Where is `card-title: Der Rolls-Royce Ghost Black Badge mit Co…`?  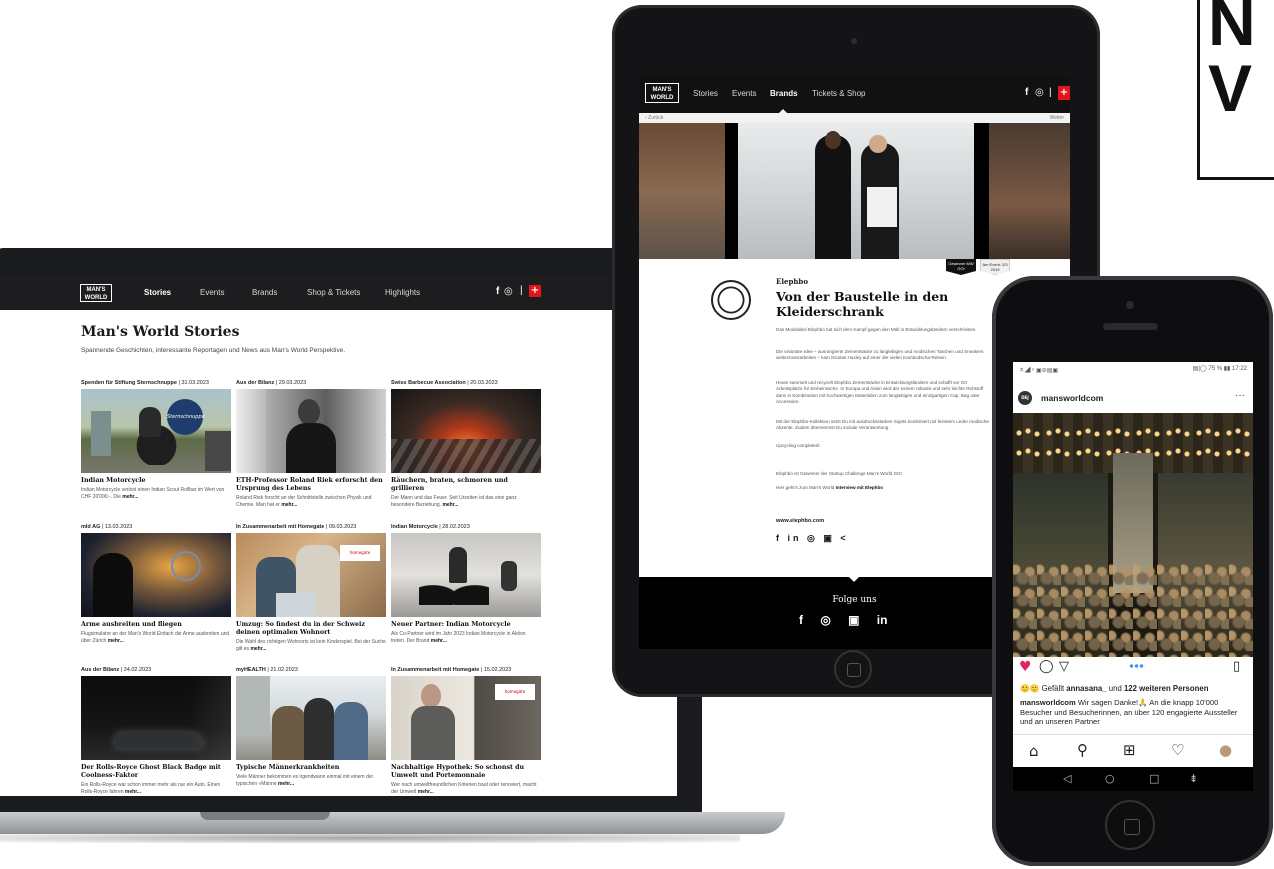
card-title: Der Rolls-Royce Ghost Black Badge mit Co… is located at coordinates (156, 772).